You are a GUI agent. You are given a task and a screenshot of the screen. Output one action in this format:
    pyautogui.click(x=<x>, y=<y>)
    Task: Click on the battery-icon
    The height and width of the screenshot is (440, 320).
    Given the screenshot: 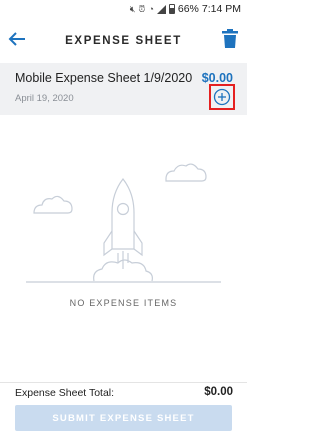 What is the action you would take?
    pyautogui.click(x=171, y=9)
    